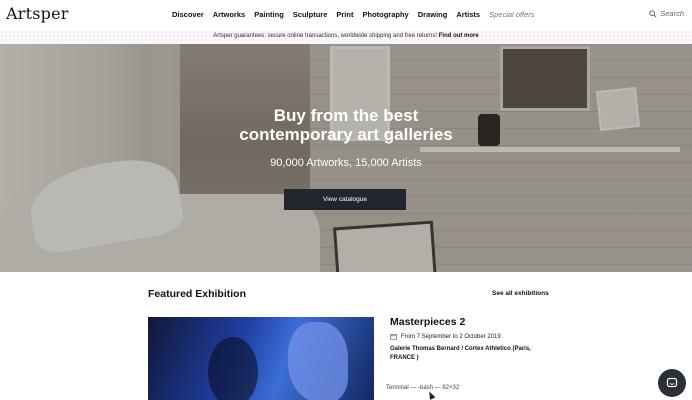  I want to click on exhibition-image-shape, so click(233, 368).